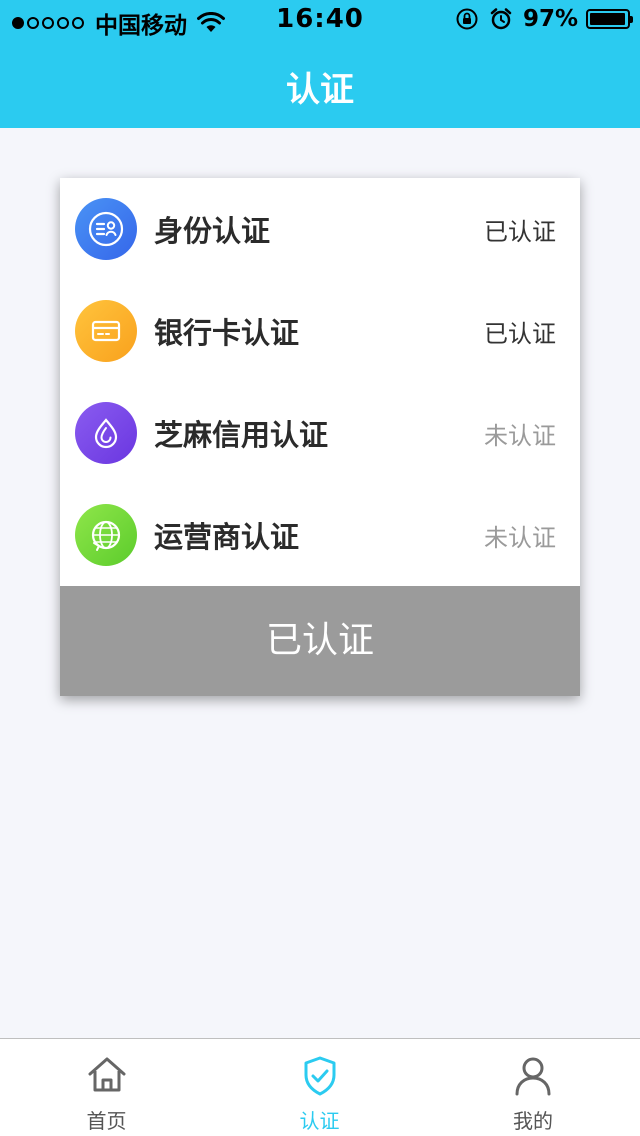 The width and height of the screenshot is (640, 1136). I want to click on rotation-lock-icon, so click(467, 19).